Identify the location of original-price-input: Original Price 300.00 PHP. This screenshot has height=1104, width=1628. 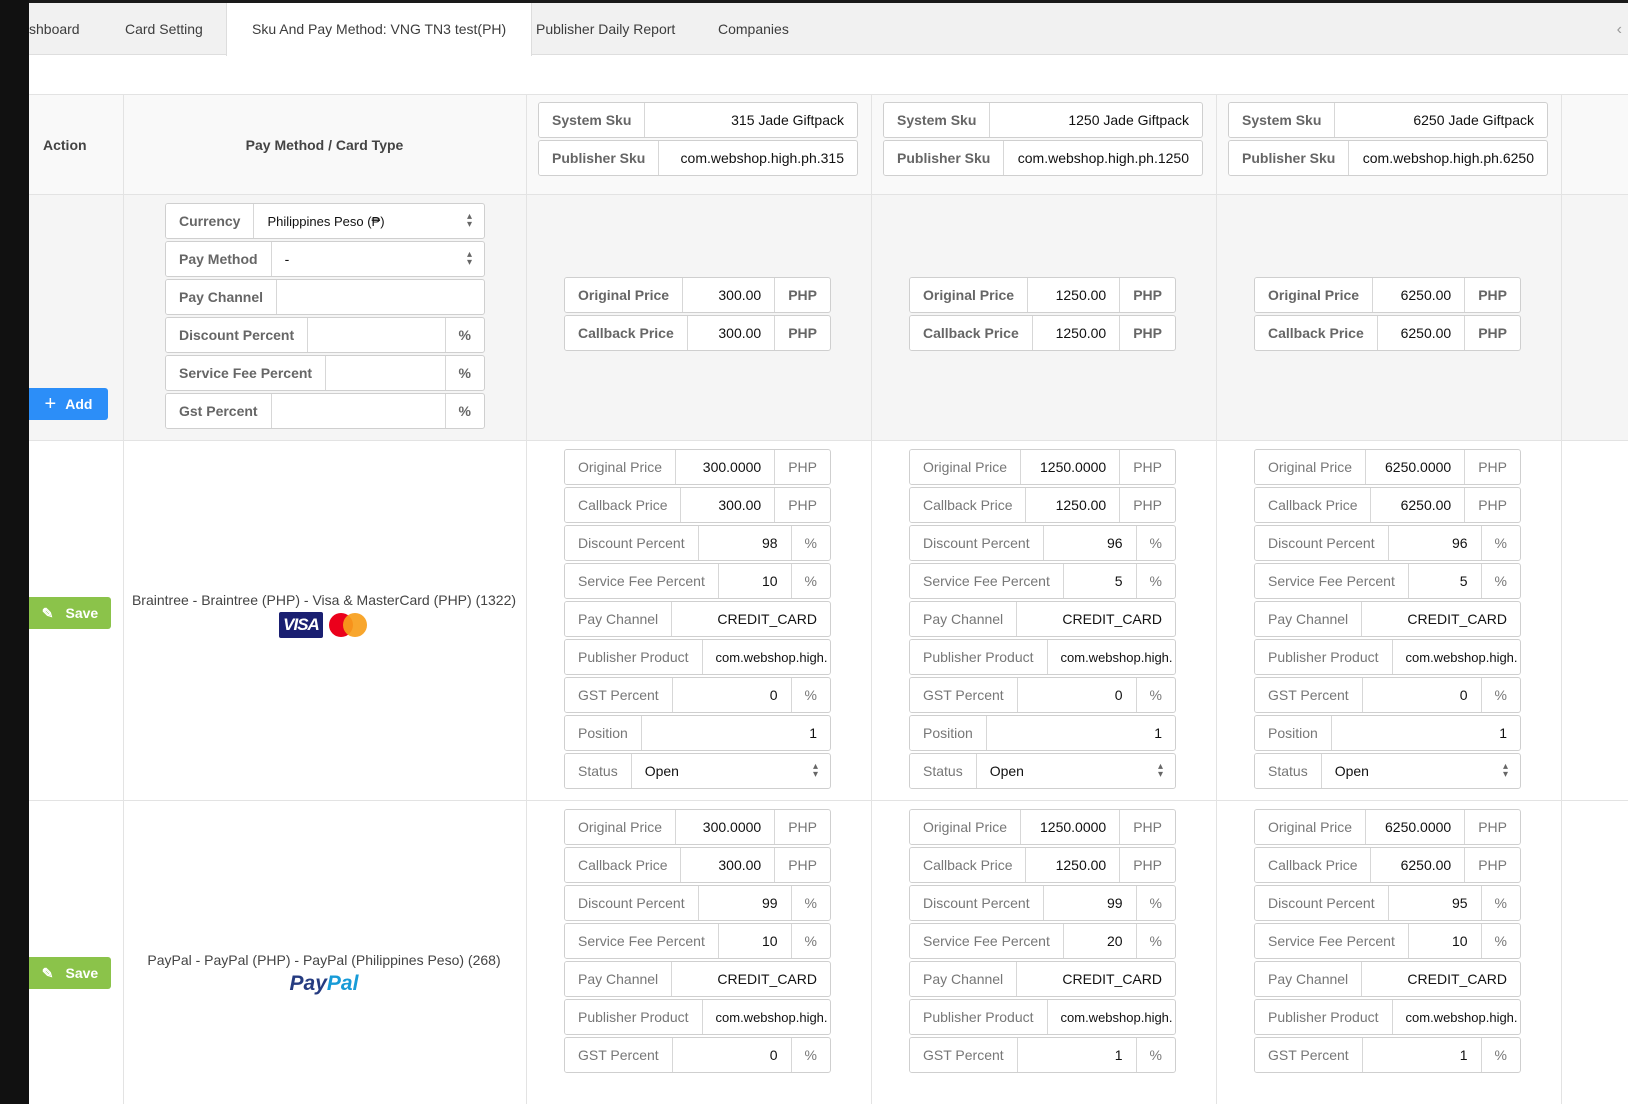
(697, 295).